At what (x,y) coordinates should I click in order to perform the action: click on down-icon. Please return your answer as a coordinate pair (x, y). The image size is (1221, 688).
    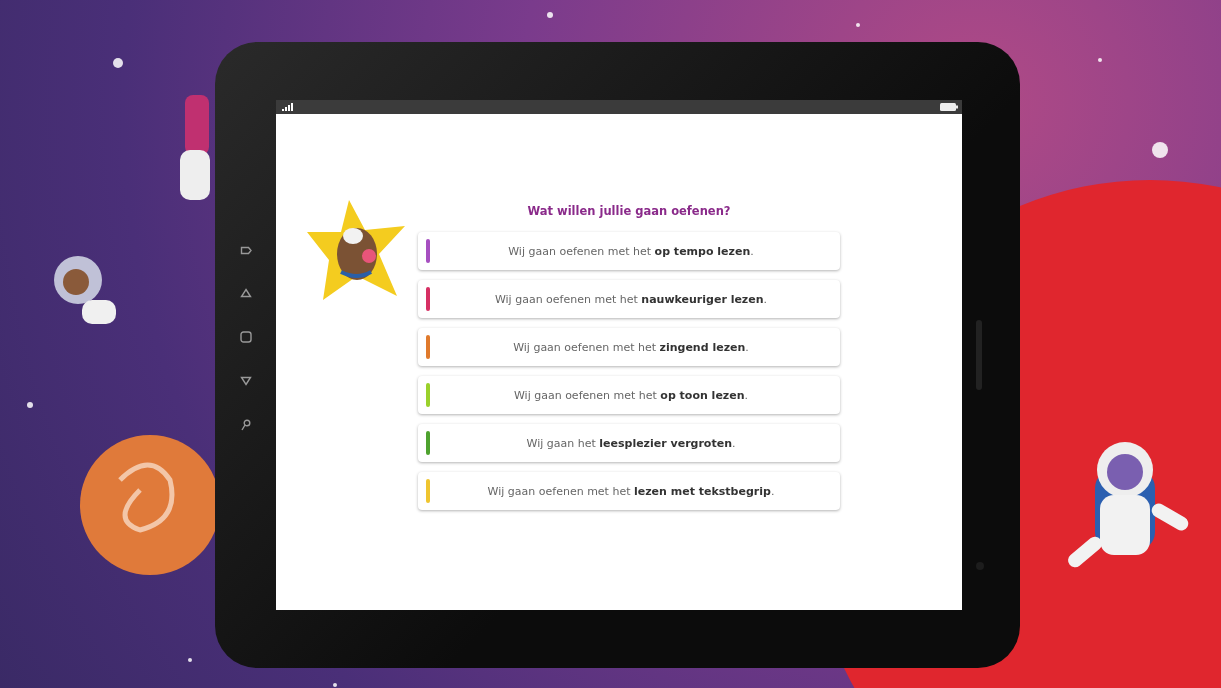
    Looking at the image, I should click on (245, 381).